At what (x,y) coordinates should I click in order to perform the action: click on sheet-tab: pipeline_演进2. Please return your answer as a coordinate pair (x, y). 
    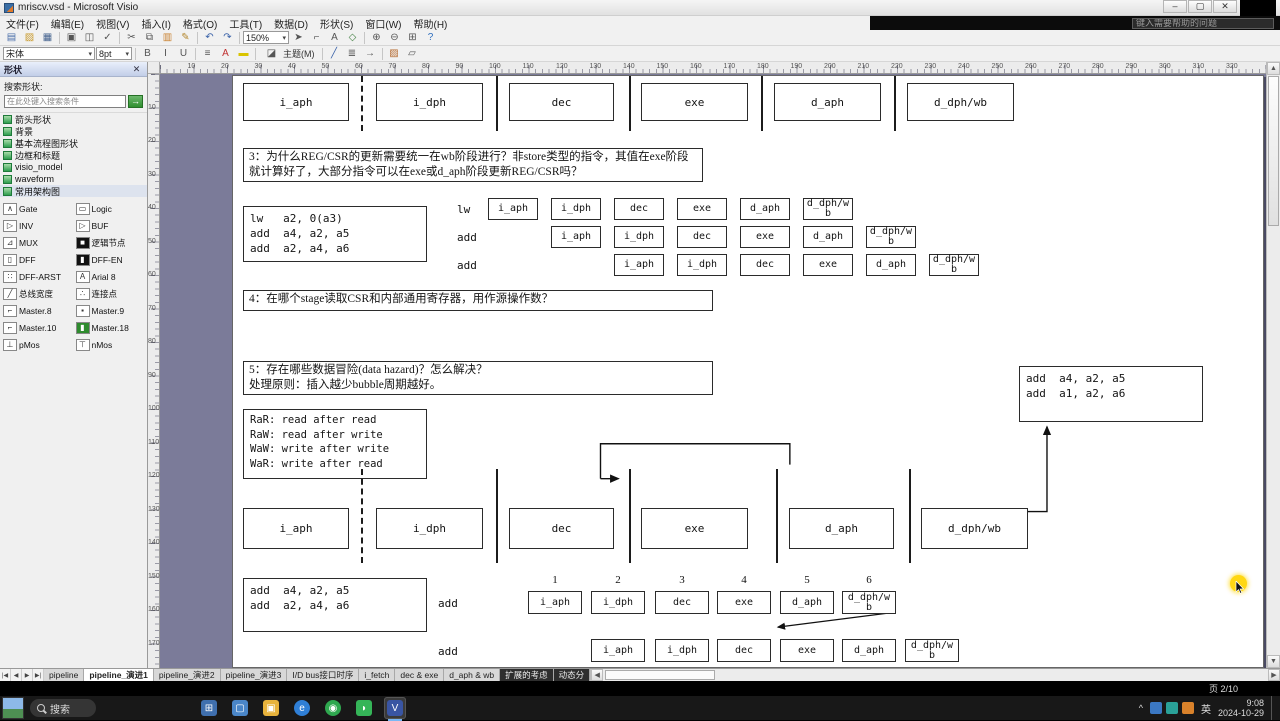
    Looking at the image, I should click on (187, 675).